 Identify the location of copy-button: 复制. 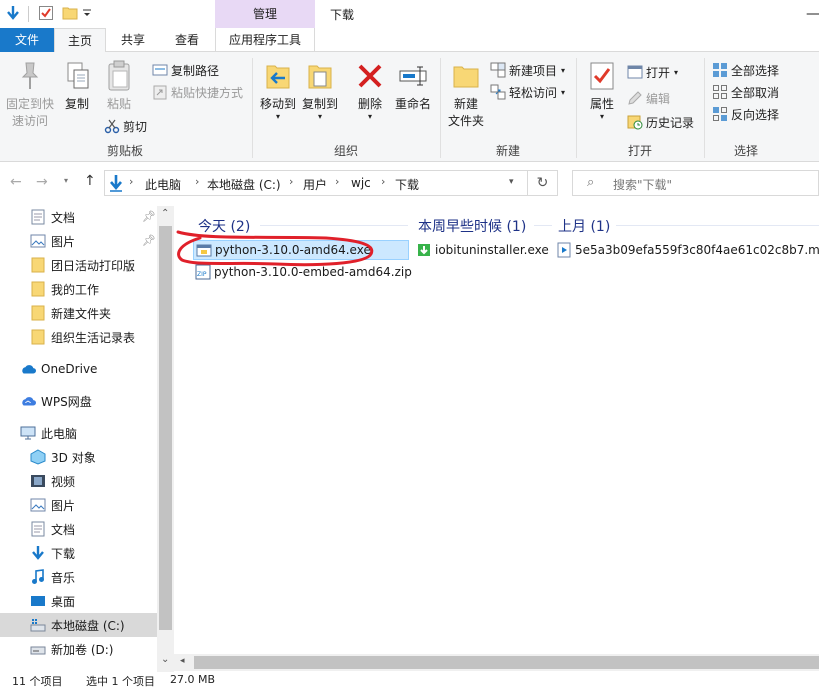
(77, 85).